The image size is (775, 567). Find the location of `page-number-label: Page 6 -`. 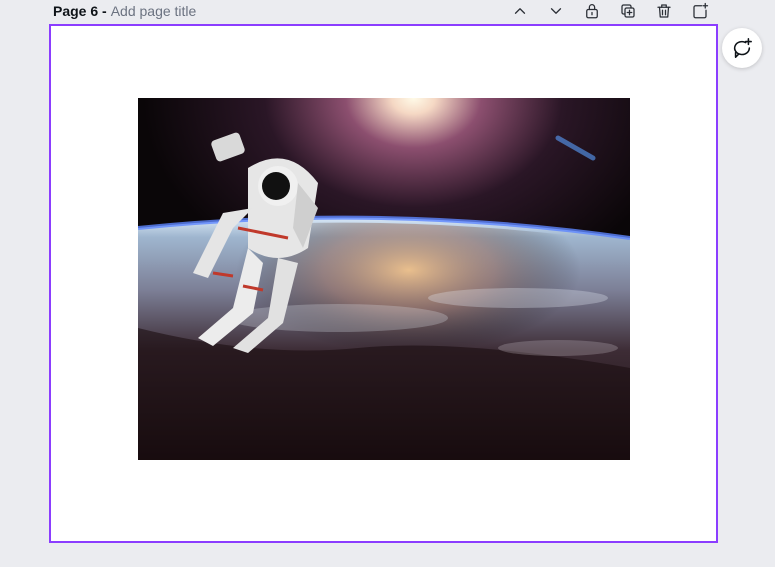

page-number-label: Page 6 - is located at coordinates (80, 11).